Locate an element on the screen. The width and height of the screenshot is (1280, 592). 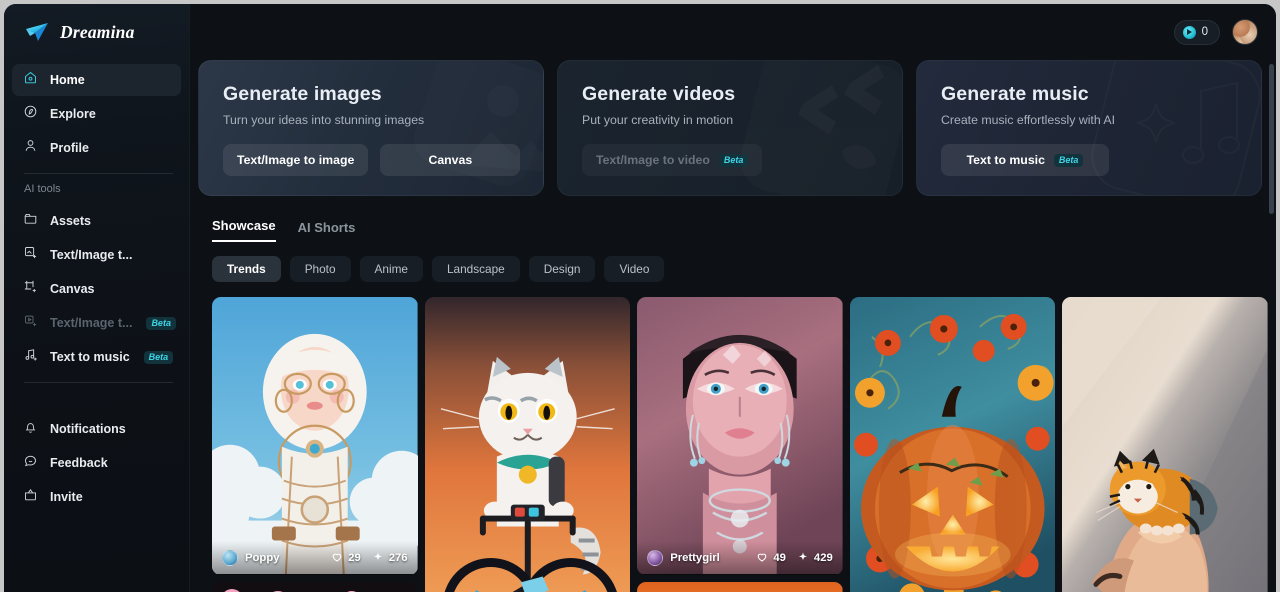
feedback-chat-icon is located at coordinates (30, 463).